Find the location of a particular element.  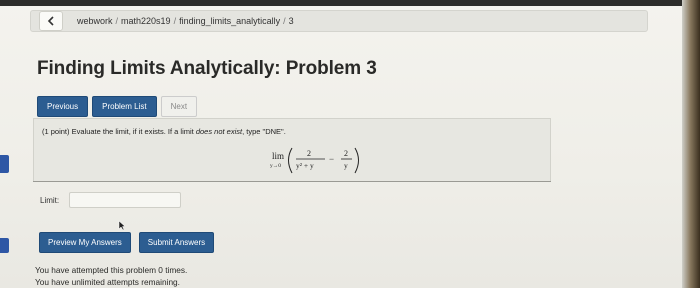

window-top-bar is located at coordinates (350, 3).